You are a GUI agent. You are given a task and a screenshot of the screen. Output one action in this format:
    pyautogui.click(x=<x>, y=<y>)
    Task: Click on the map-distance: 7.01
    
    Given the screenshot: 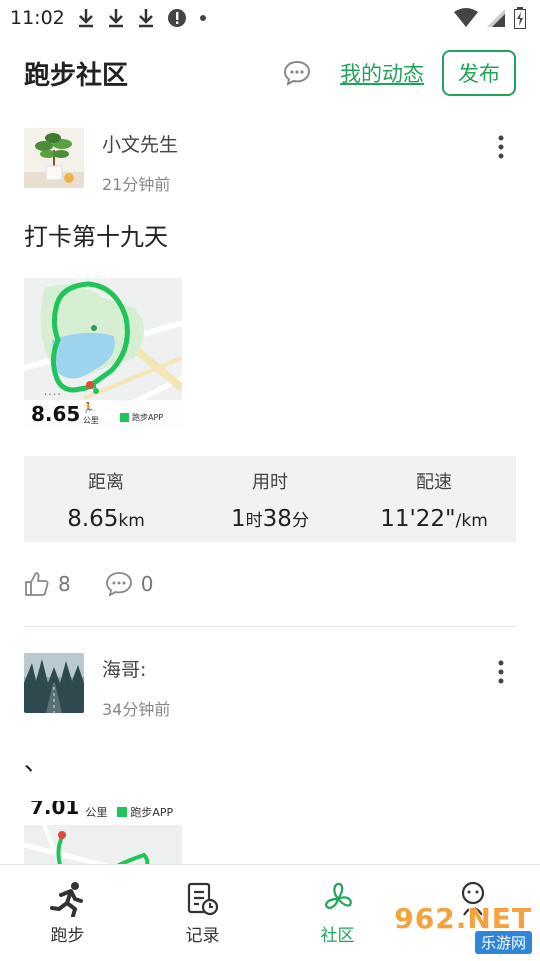 What is the action you would take?
    pyautogui.click(x=55, y=810)
    